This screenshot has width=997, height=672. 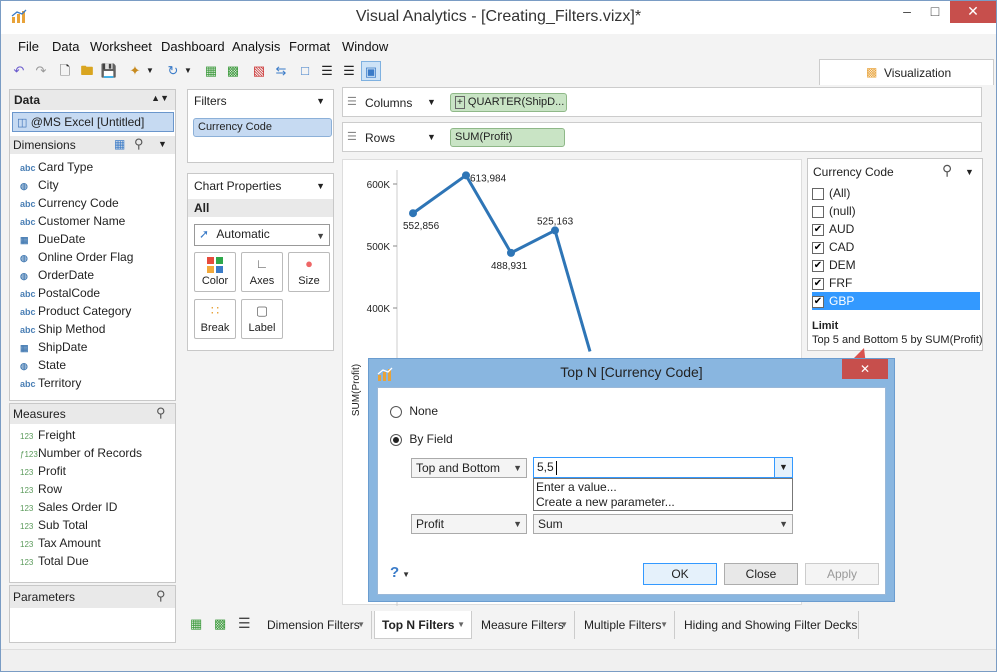 I want to click on size-button: ● Size, so click(x=309, y=272).